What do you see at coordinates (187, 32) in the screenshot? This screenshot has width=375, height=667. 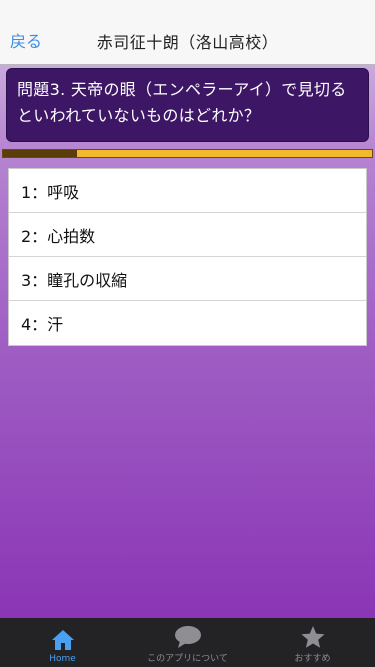 I see `navigation-bar: 戻る 赤司征十朗（洛山高校）` at bounding box center [187, 32].